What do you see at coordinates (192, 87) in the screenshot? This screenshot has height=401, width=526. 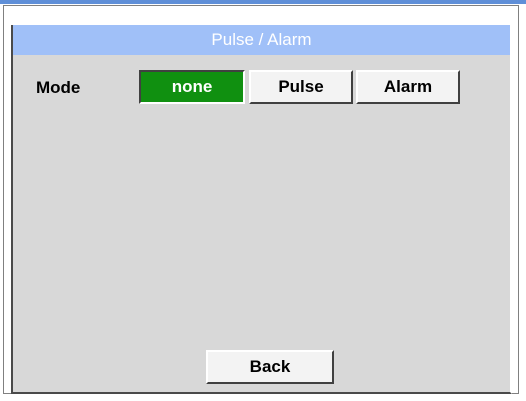 I see `mode-none-button: none` at bounding box center [192, 87].